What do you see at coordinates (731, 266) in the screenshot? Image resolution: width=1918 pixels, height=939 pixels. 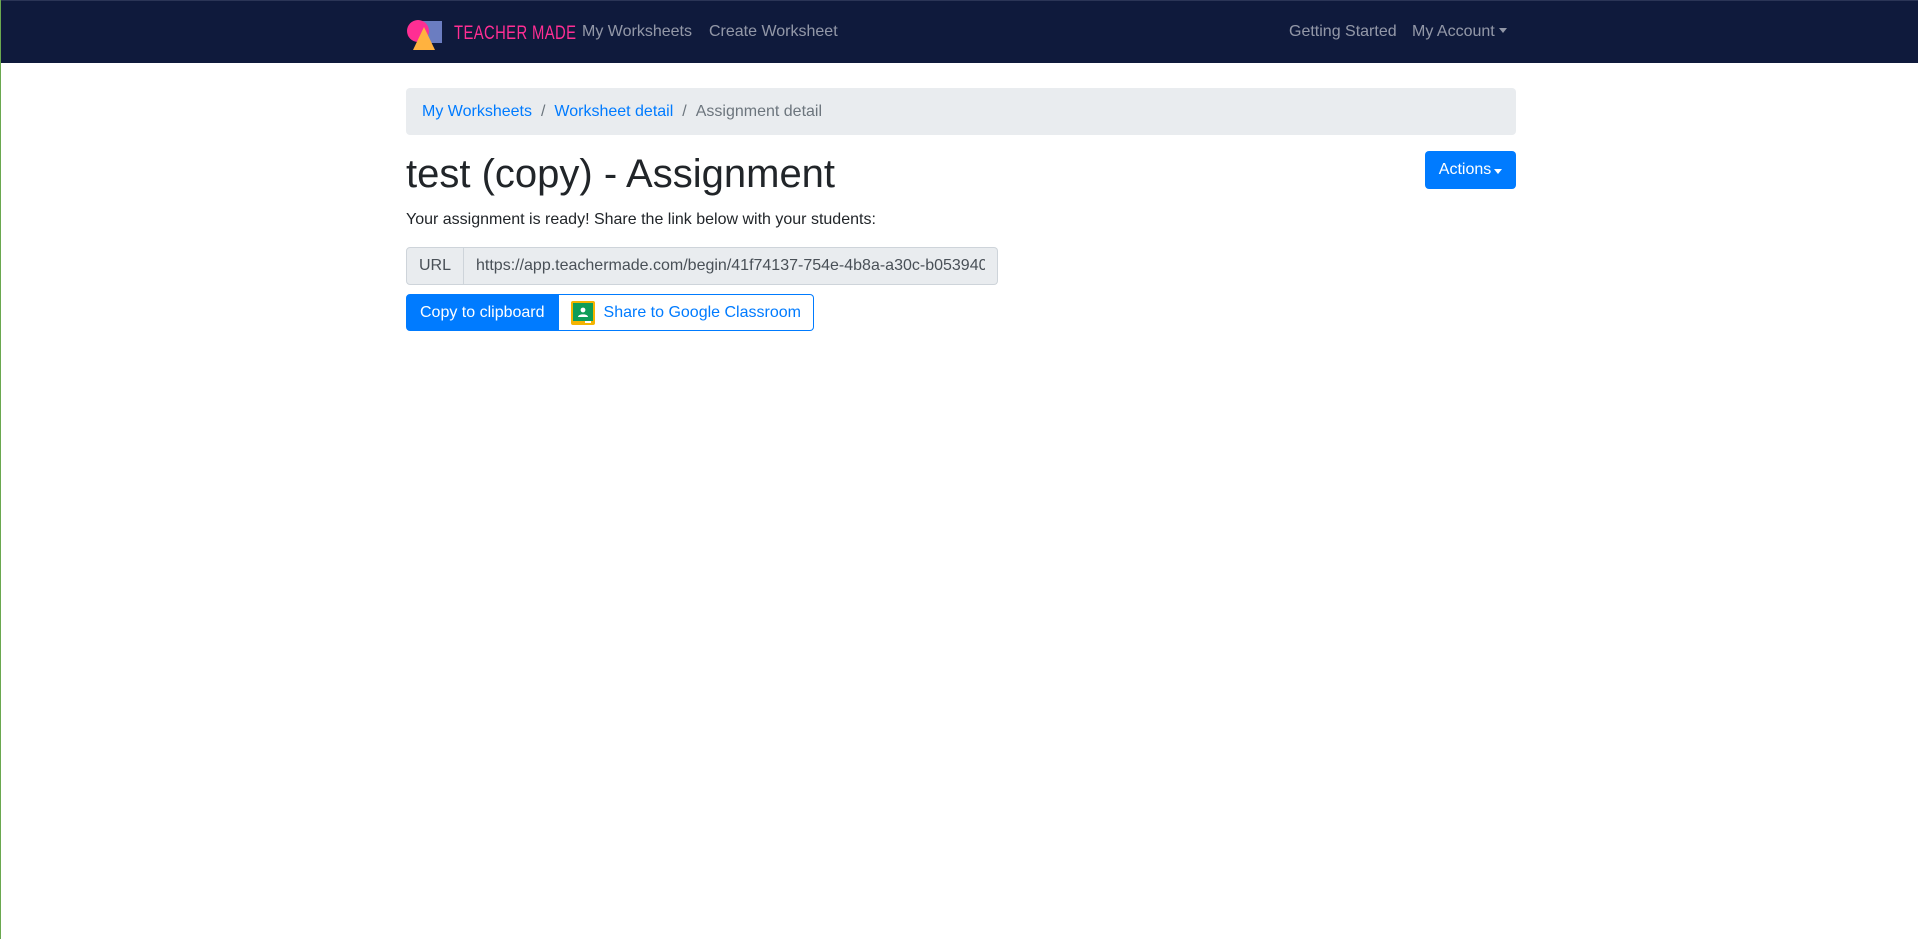 I see `assignment-url-field` at bounding box center [731, 266].